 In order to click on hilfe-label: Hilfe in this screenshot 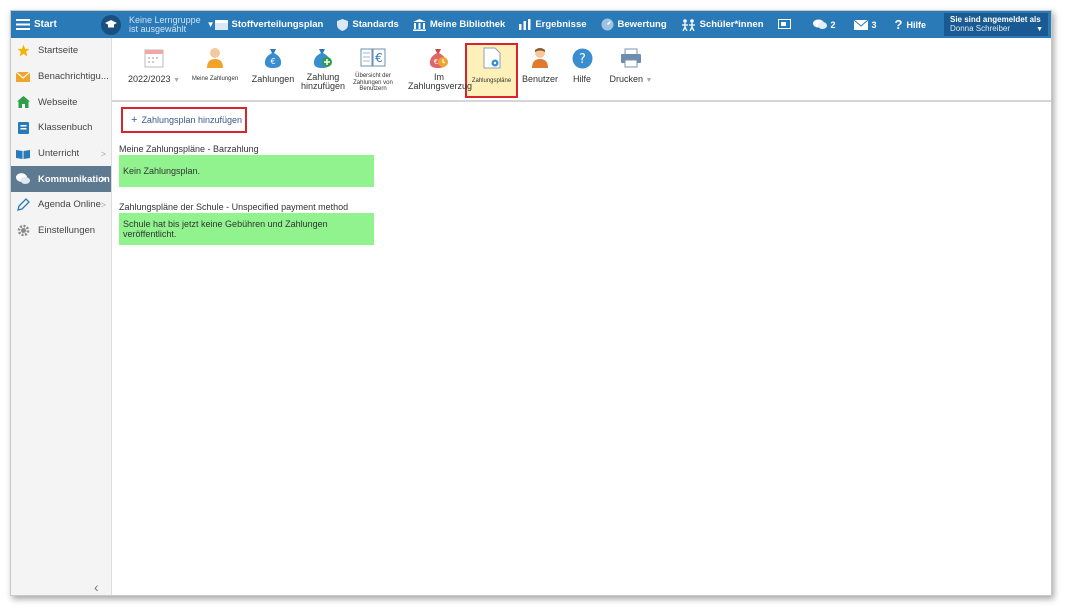, I will do `click(581, 79)`.